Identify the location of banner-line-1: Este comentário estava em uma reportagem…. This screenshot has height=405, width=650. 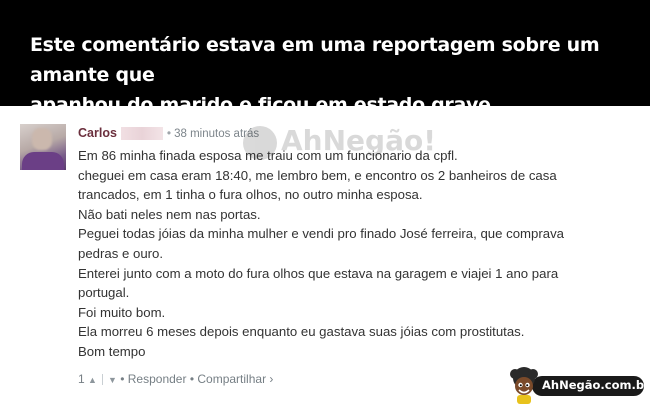
(315, 60).